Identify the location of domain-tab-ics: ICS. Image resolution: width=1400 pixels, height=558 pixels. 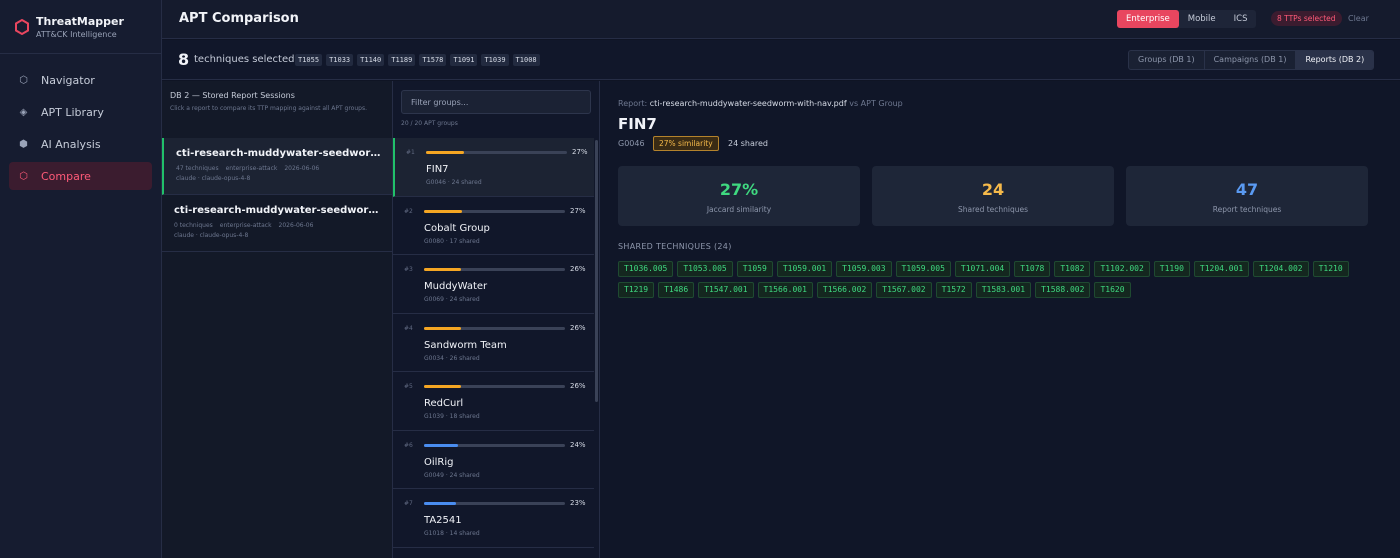
(1241, 19).